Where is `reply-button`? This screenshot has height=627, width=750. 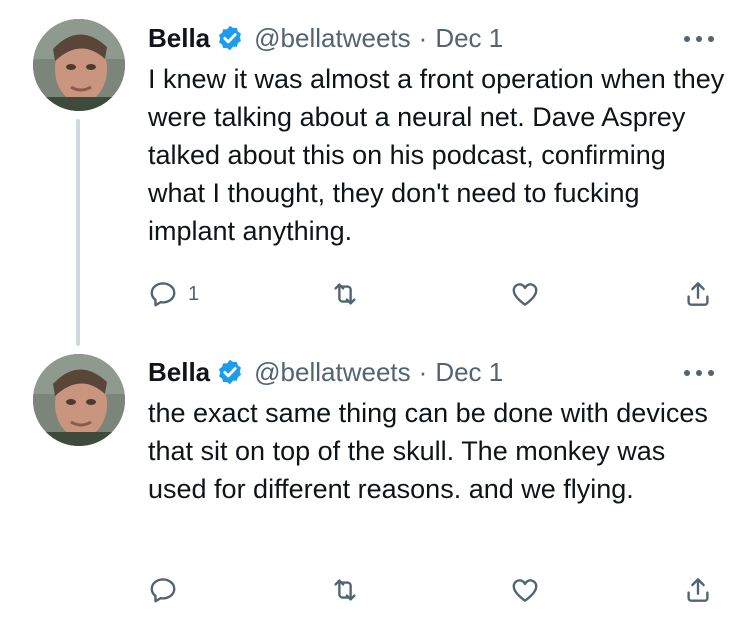 reply-button is located at coordinates (168, 590).